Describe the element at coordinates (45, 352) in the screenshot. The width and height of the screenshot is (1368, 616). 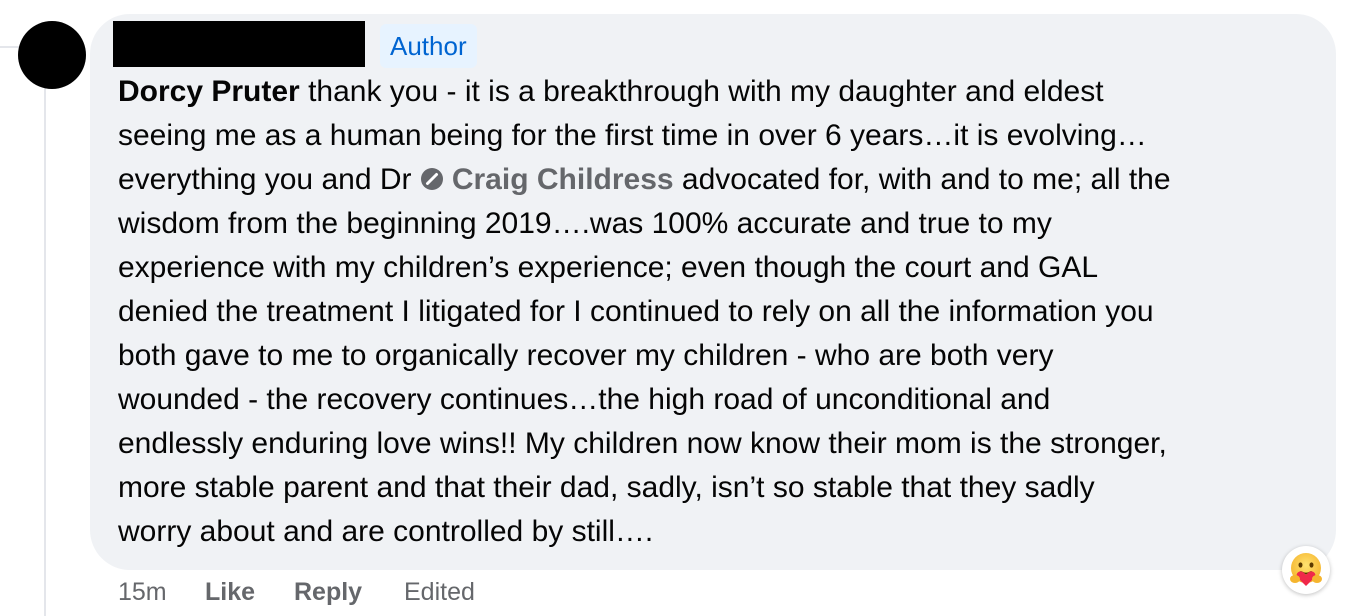
I see `thread-line` at that location.